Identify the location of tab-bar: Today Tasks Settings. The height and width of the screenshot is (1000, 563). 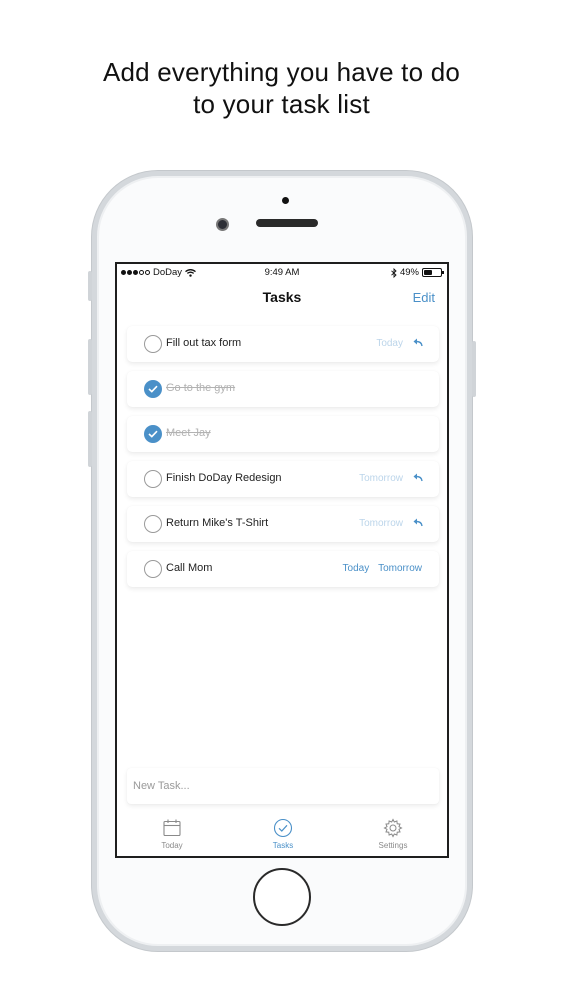
(282, 834).